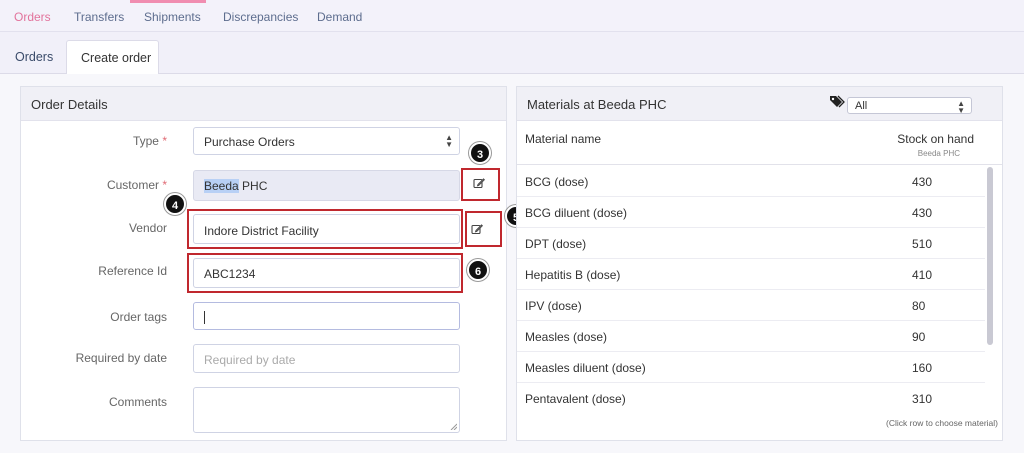 The height and width of the screenshot is (453, 1024). What do you see at coordinates (922, 244) in the screenshot?
I see `material-stock: 510` at bounding box center [922, 244].